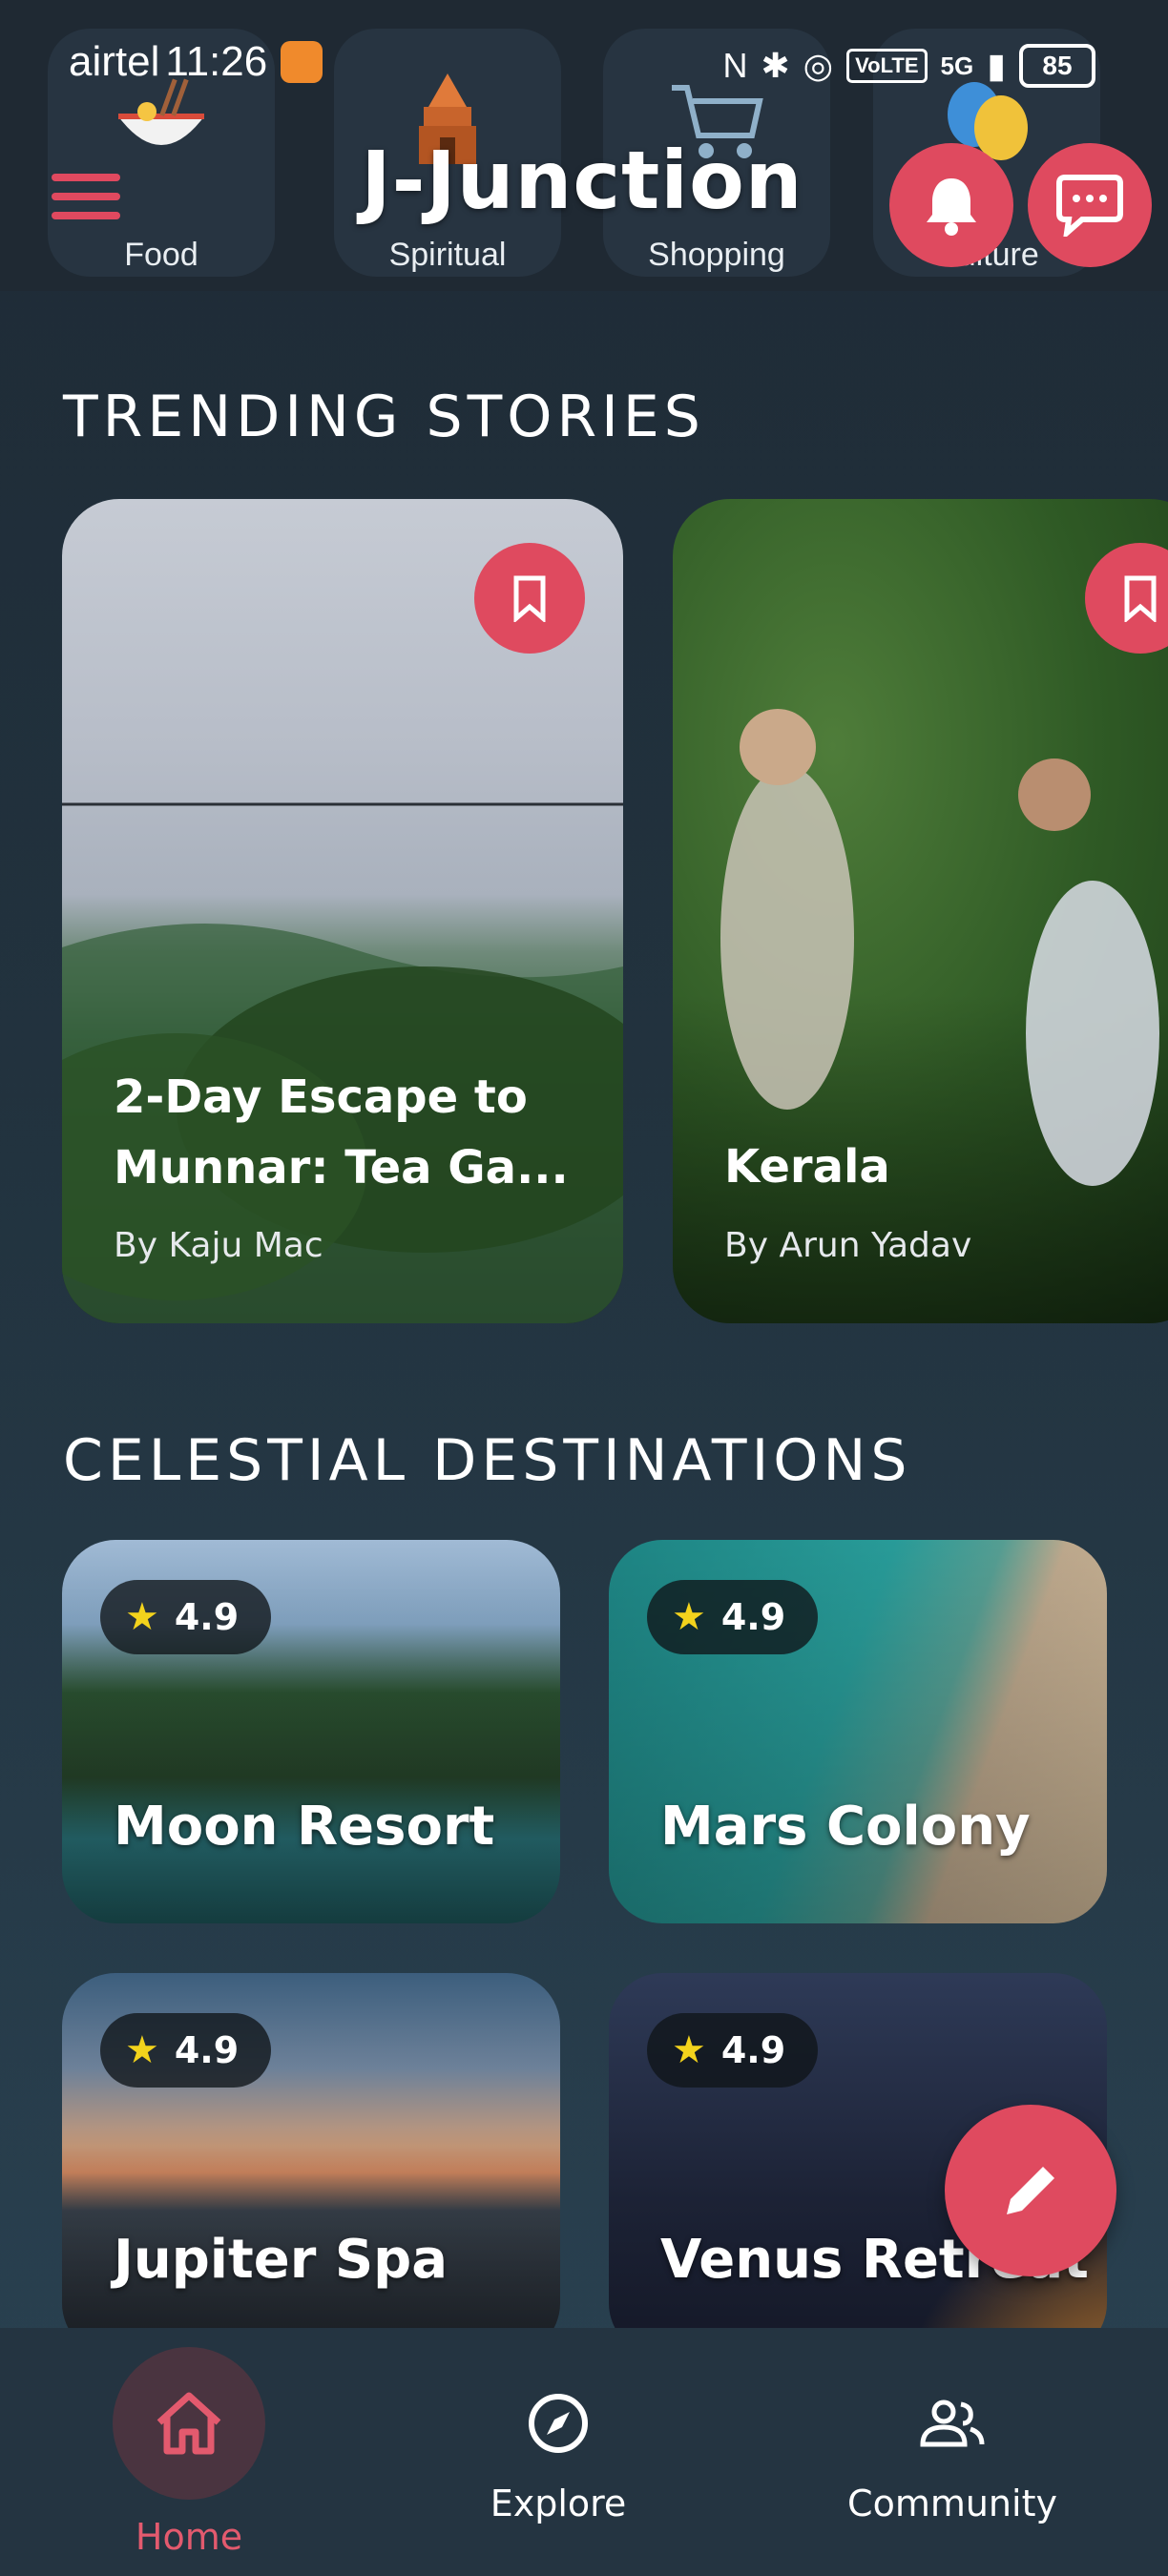  I want to click on category-label: Food, so click(161, 255).